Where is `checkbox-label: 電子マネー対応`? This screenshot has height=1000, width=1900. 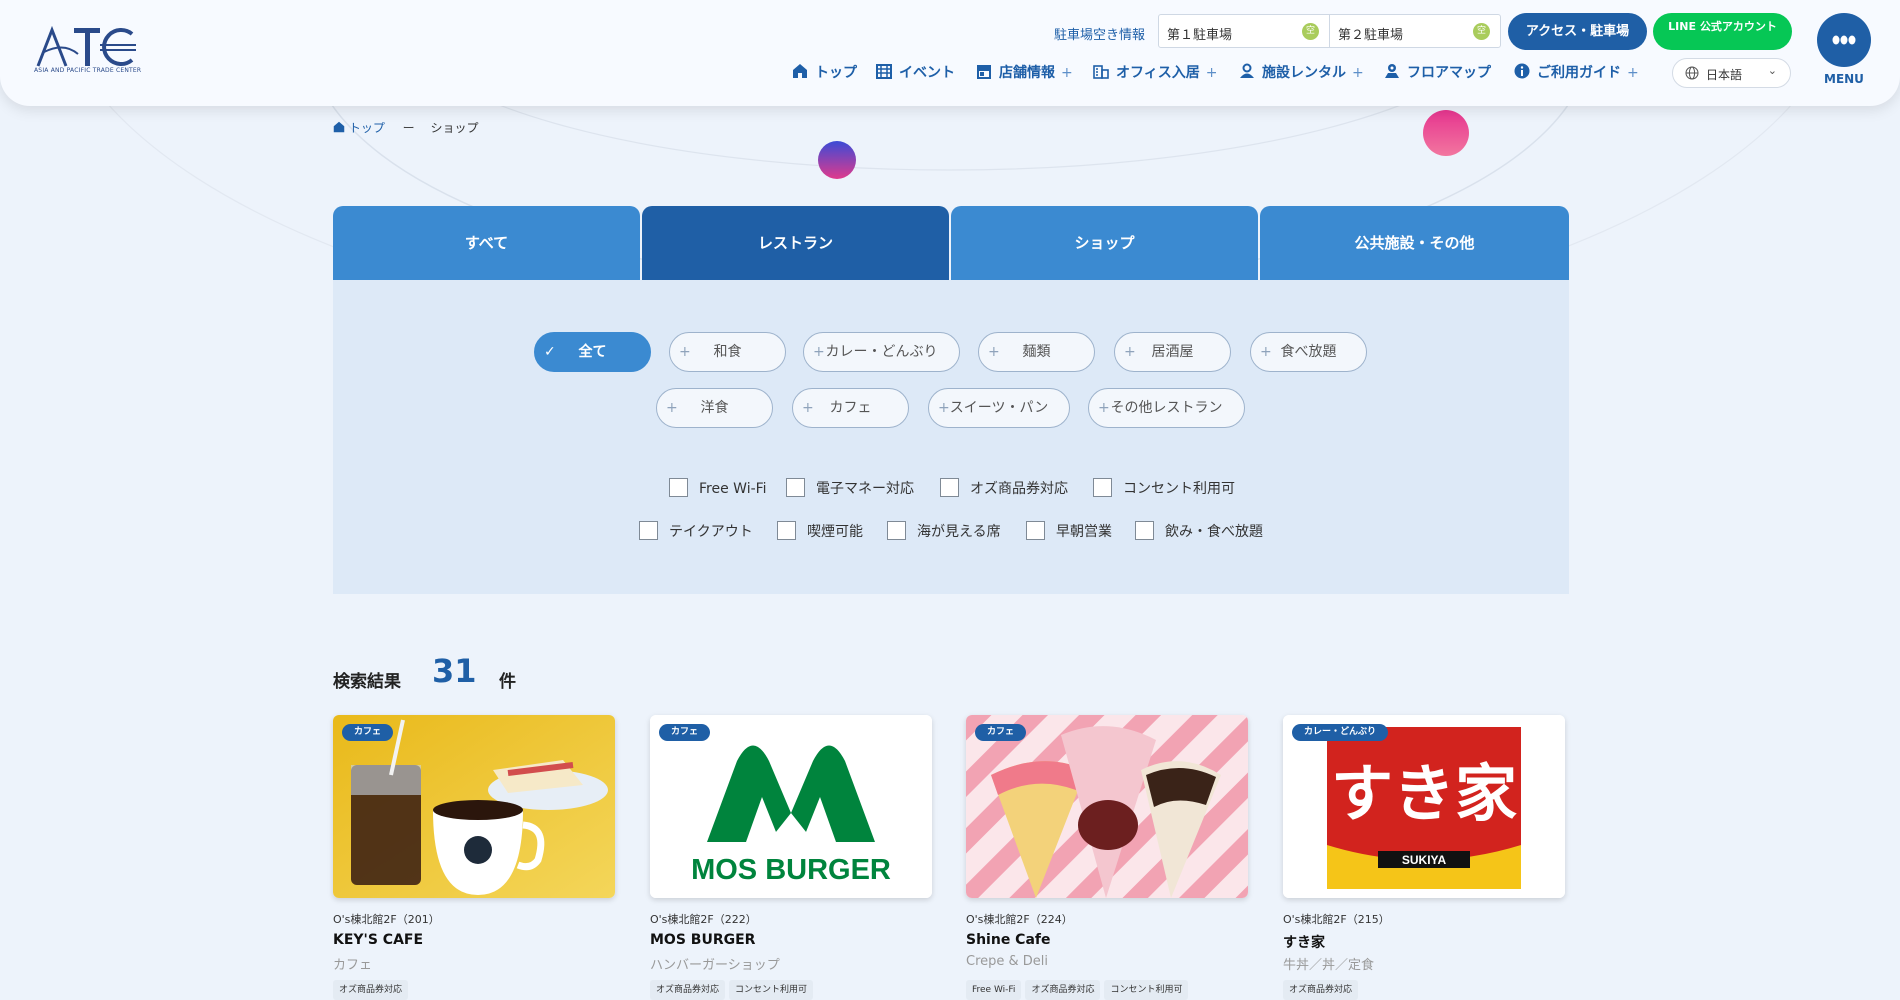
checkbox-label: 電子マネー対応 is located at coordinates (865, 489).